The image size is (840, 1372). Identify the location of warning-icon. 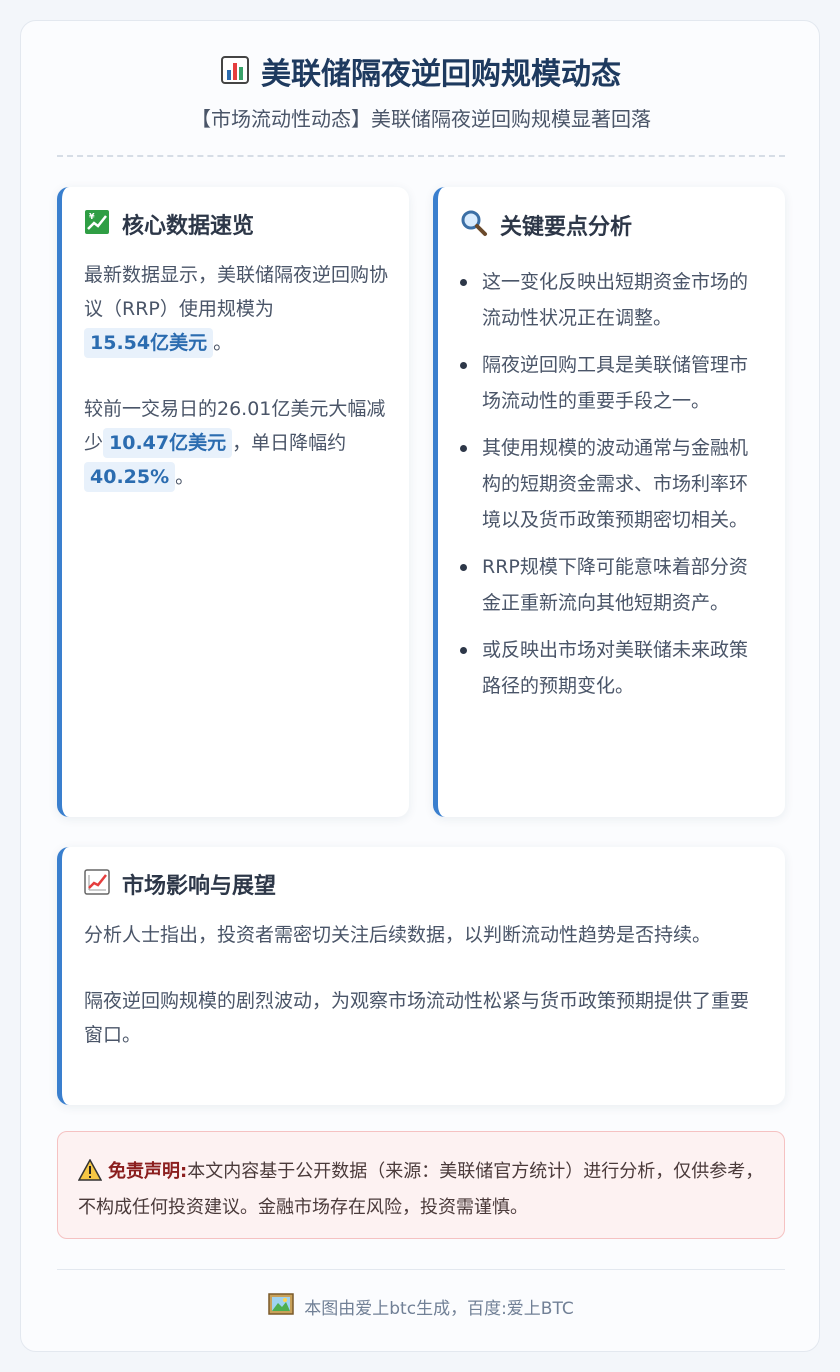
(90, 1175).